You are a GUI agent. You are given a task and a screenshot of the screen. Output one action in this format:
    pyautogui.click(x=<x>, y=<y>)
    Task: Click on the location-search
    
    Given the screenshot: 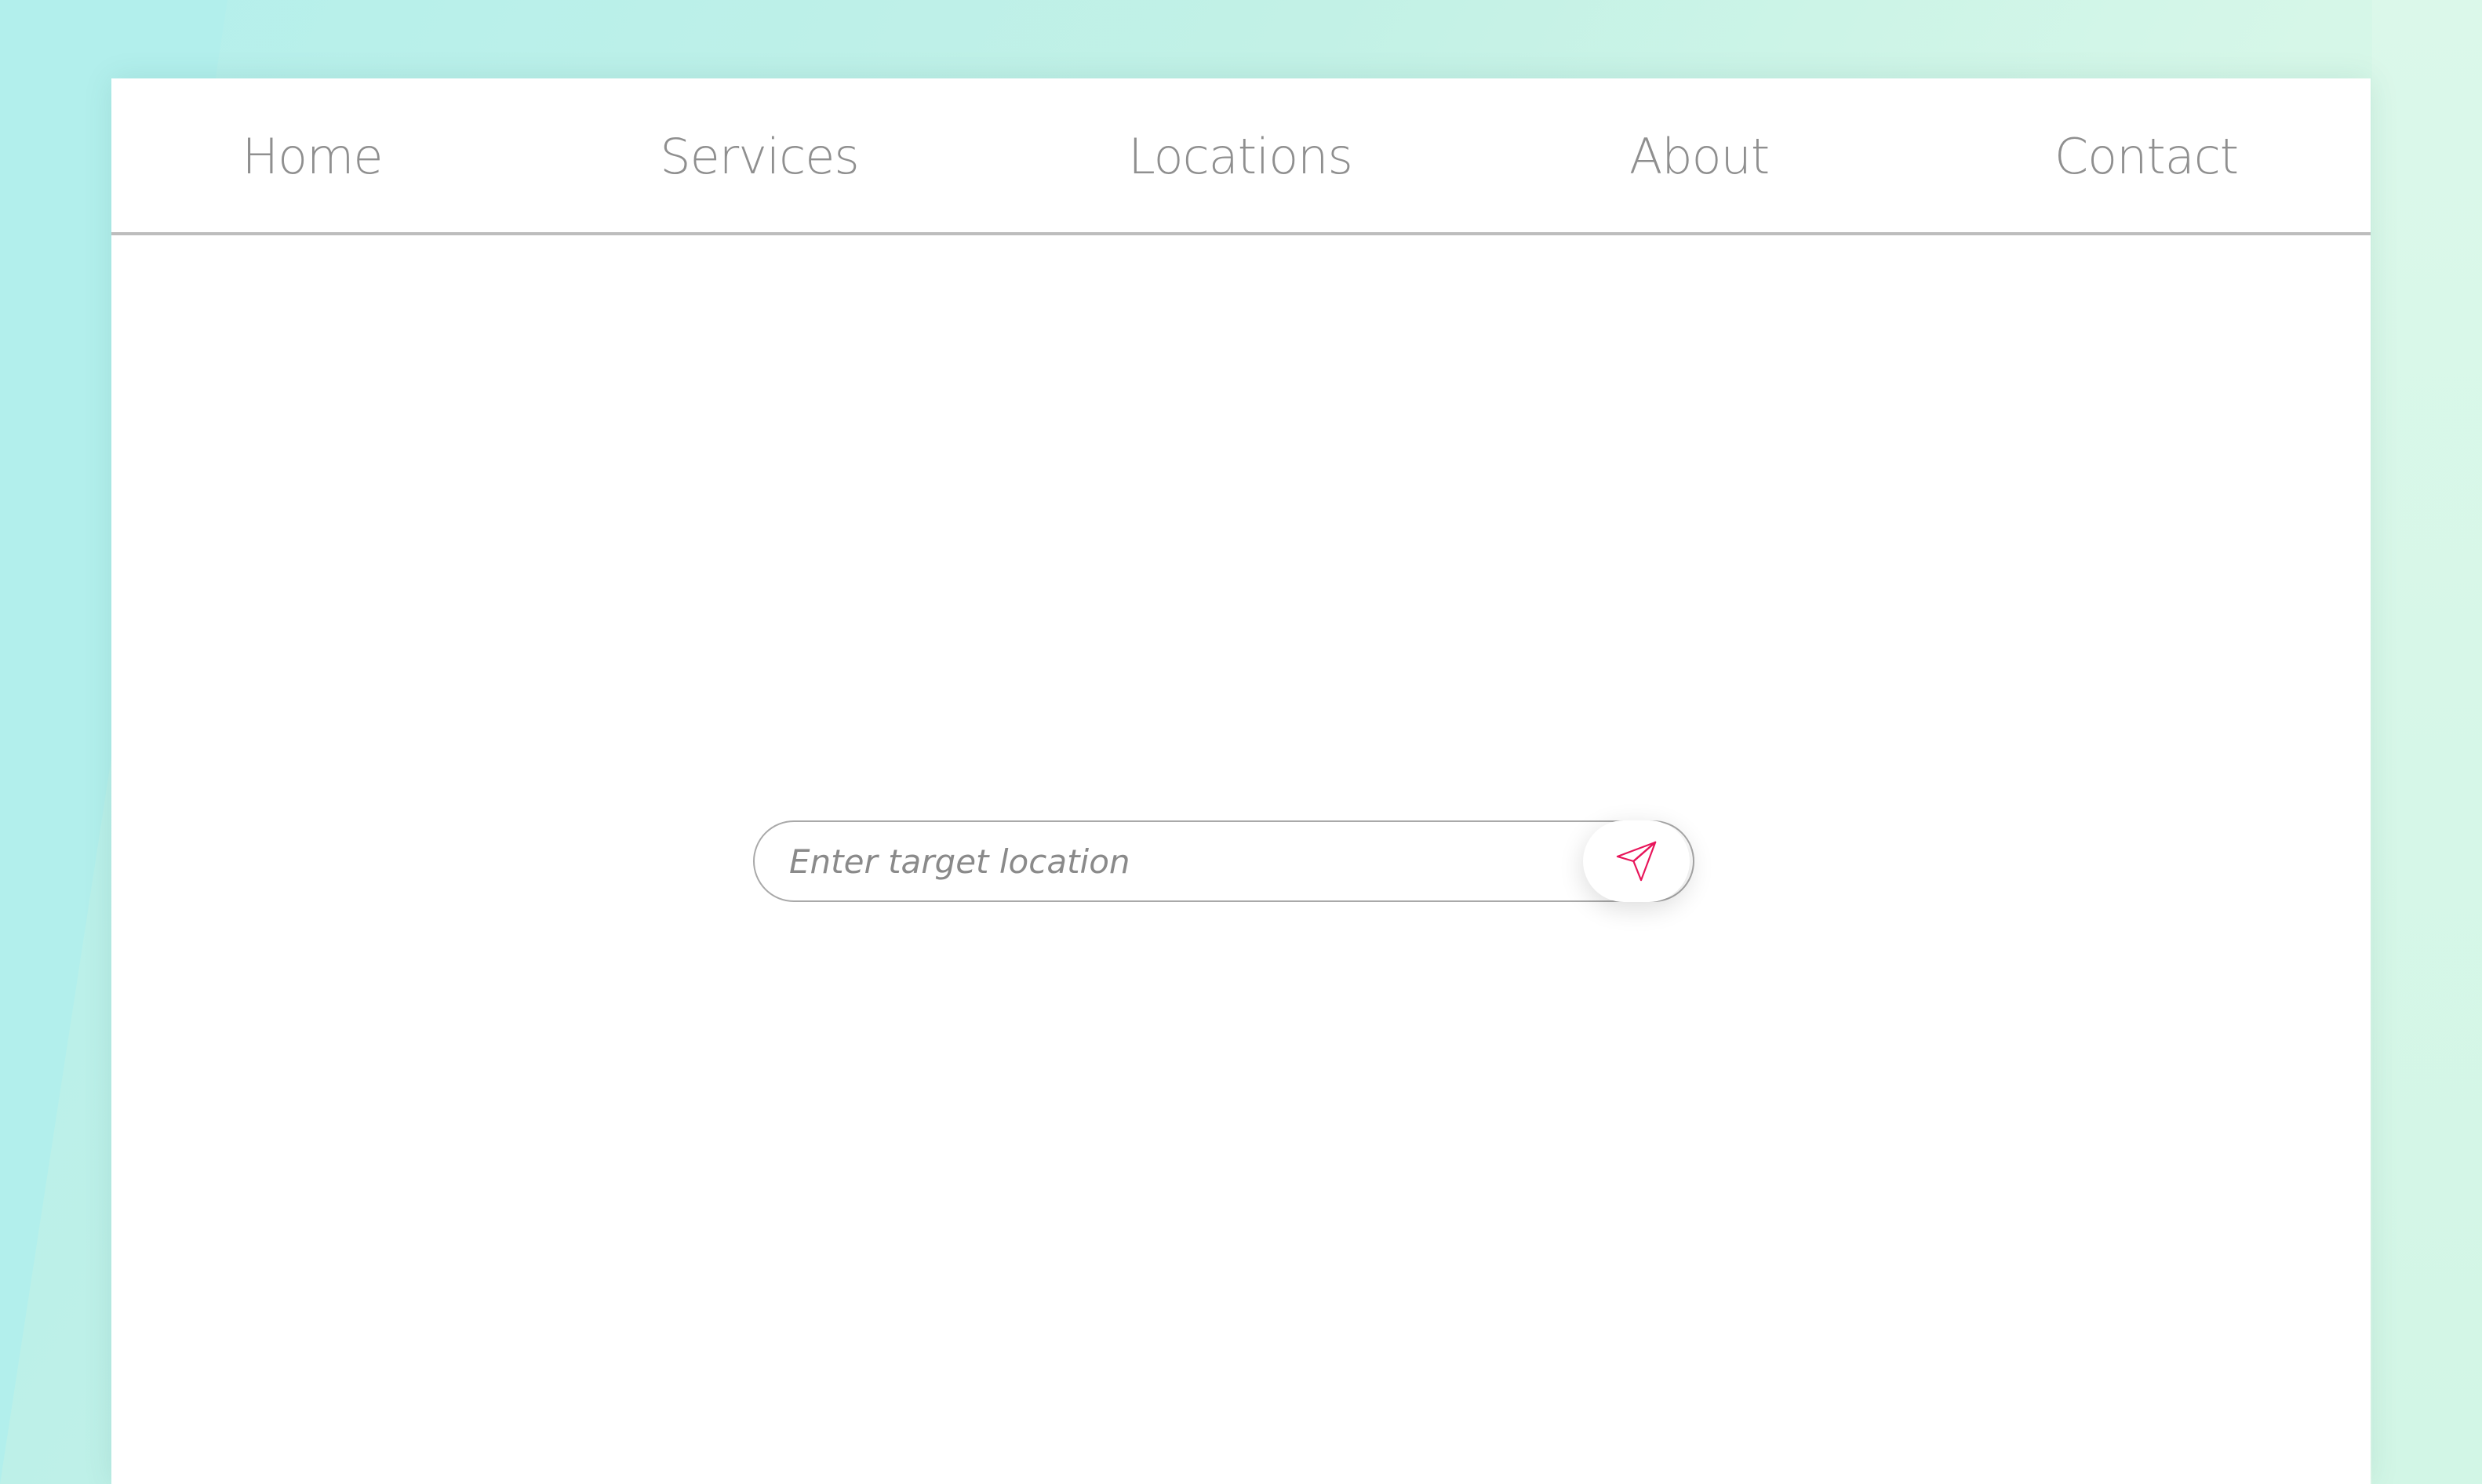 What is the action you would take?
    pyautogui.click(x=1243, y=862)
    